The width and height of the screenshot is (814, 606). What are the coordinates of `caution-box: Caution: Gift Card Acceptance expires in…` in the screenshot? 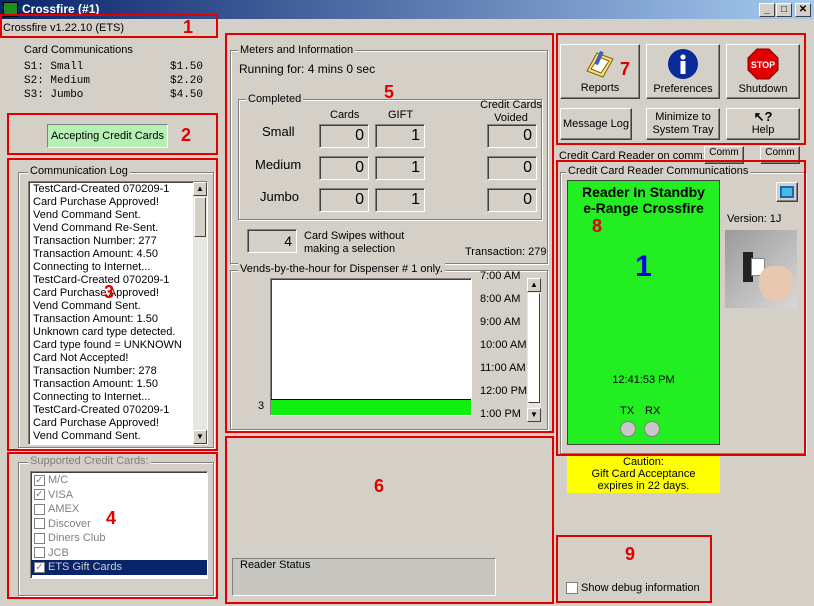 It's located at (643, 474).